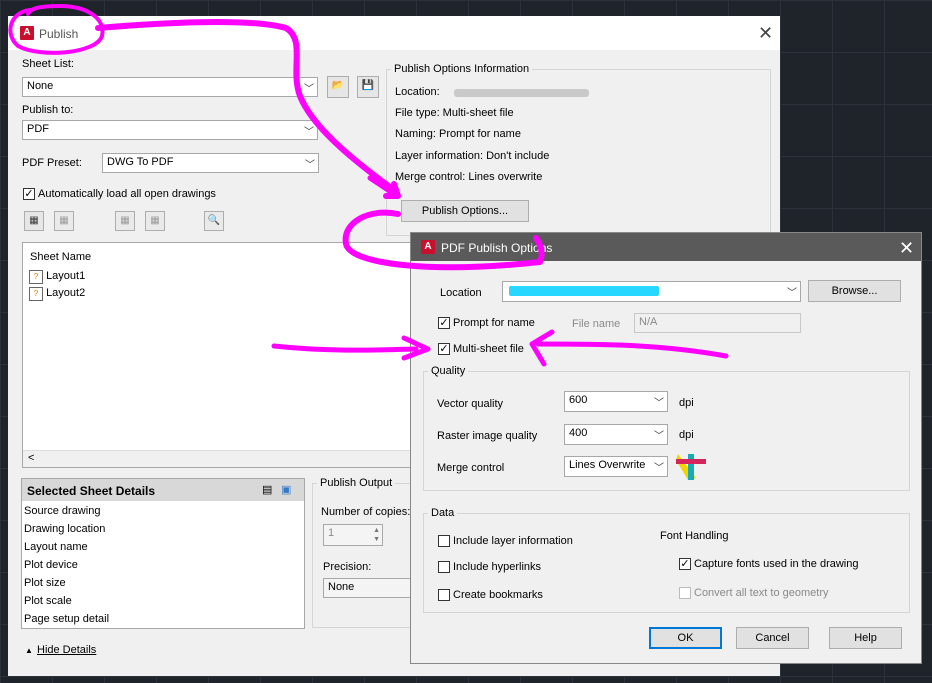  What do you see at coordinates (29, 650) in the screenshot?
I see `collapse-triangle-icon: ▲` at bounding box center [29, 650].